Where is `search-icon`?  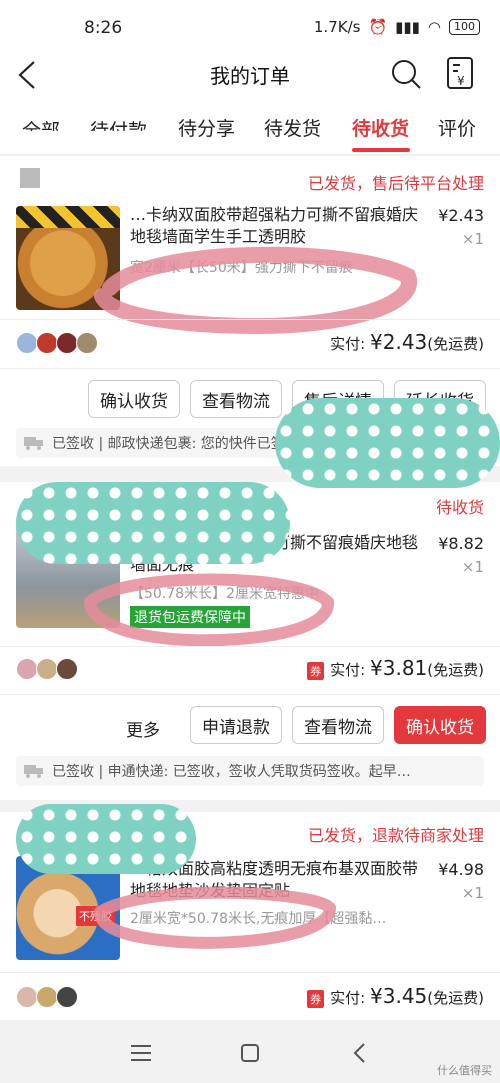
search-icon is located at coordinates (406, 74).